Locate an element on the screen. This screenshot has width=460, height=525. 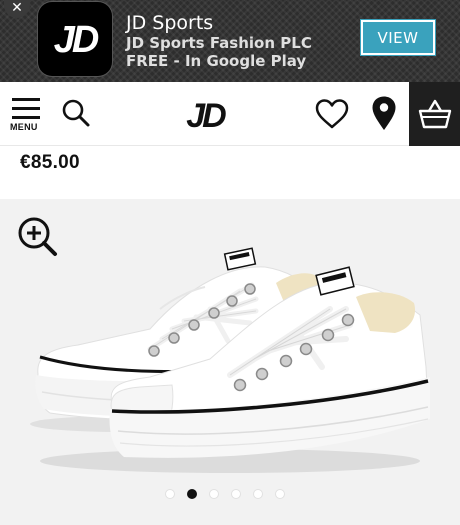
jd-logo: JD is located at coordinates (205, 116).